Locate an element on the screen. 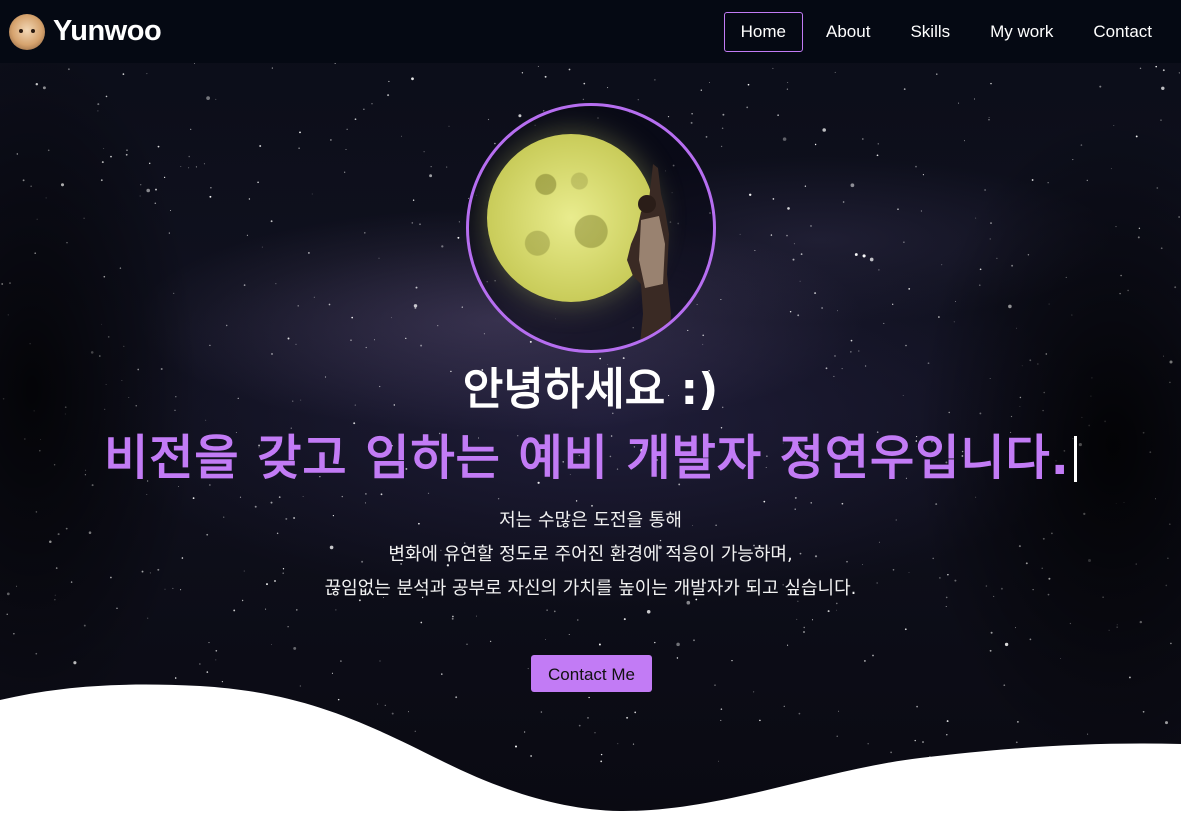 This screenshot has width=1181, height=823. navbar: Yunwoo Home About Skills My work Contact is located at coordinates (590, 31).